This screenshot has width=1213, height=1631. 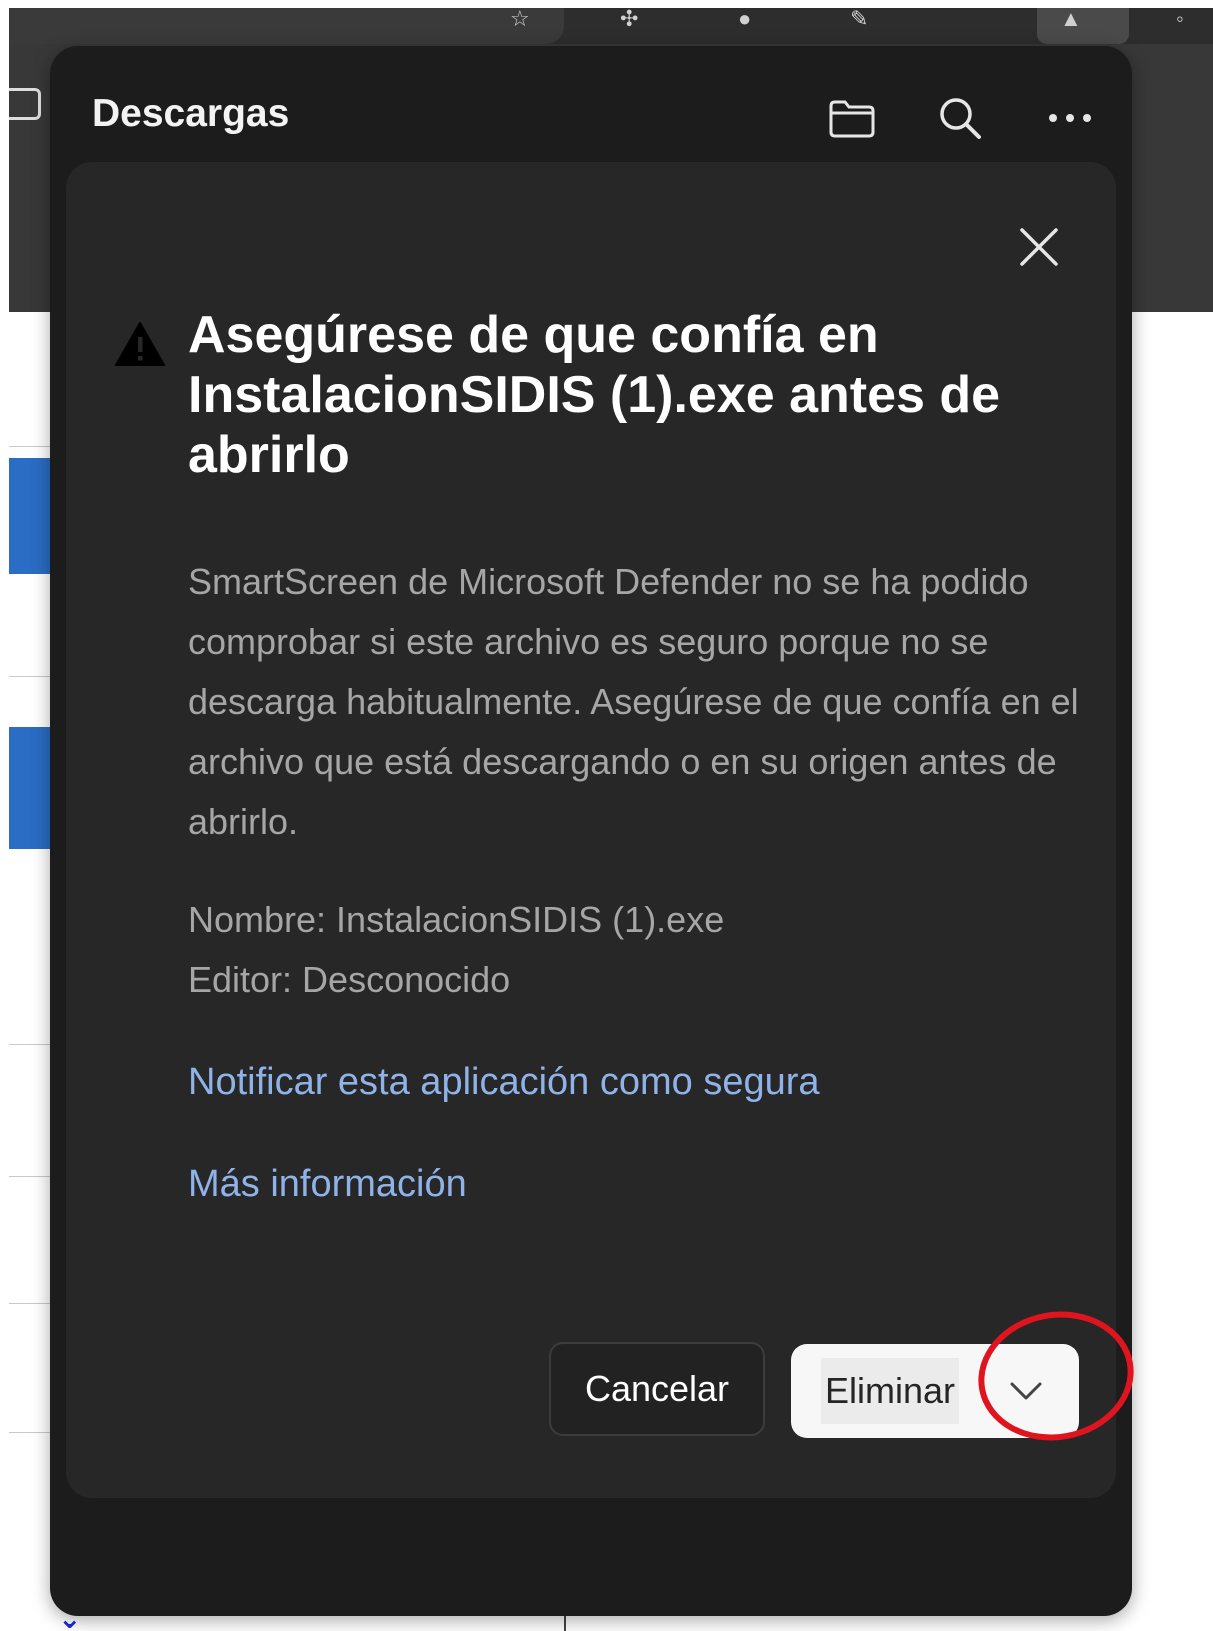 I want to click on search-icon, so click(x=960, y=118).